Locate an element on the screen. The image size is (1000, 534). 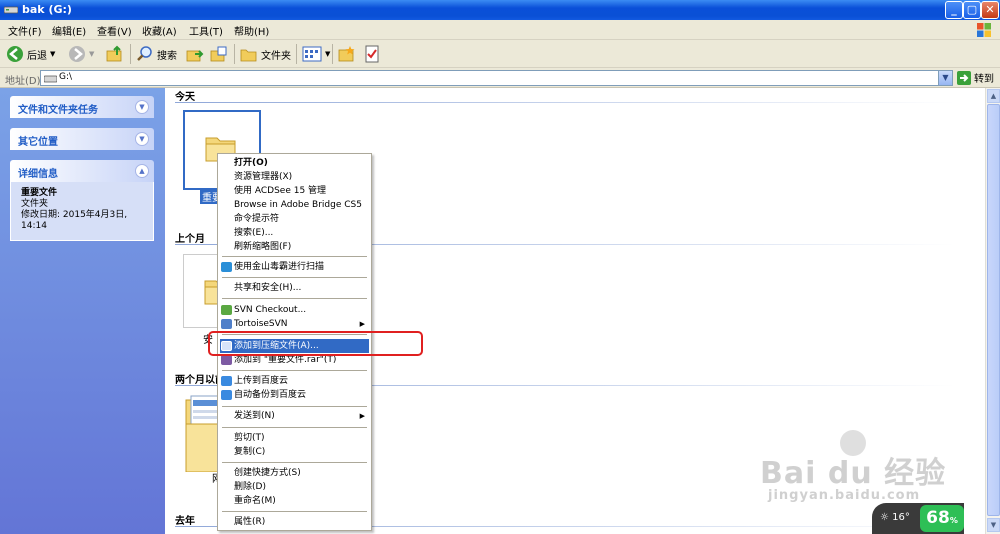
weather-temperature: ☼ 16° is located at coordinates (895, 517).